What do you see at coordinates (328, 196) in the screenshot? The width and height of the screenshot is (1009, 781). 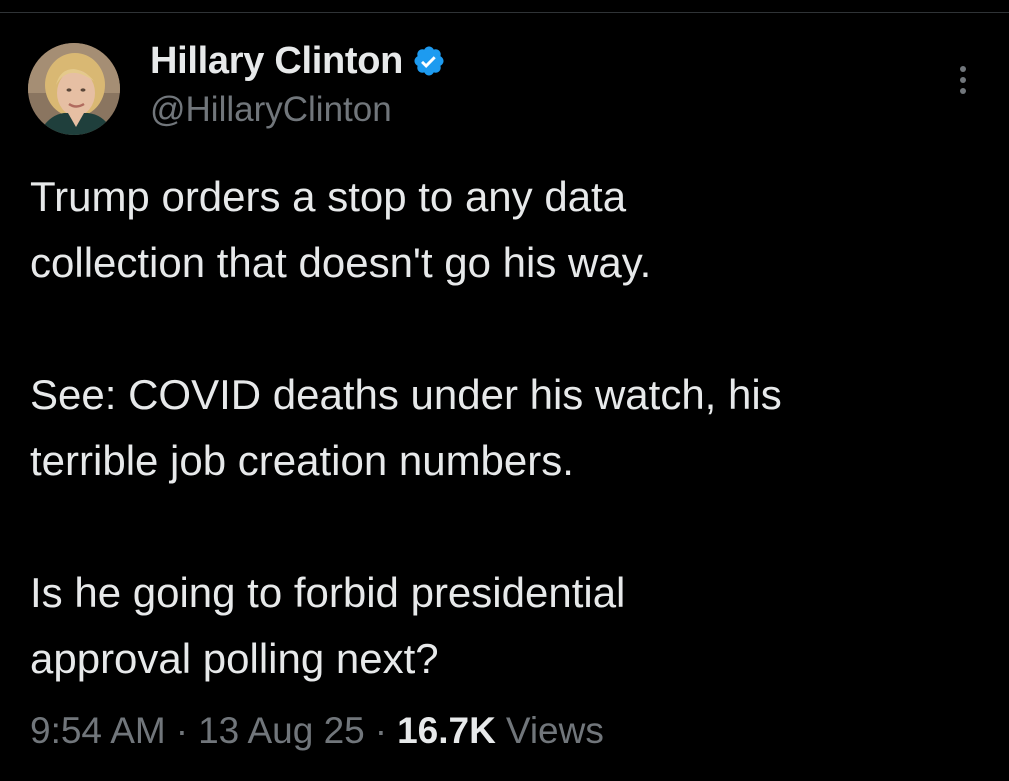 I see `tweet-text-line: Trump orders a stop to any data` at bounding box center [328, 196].